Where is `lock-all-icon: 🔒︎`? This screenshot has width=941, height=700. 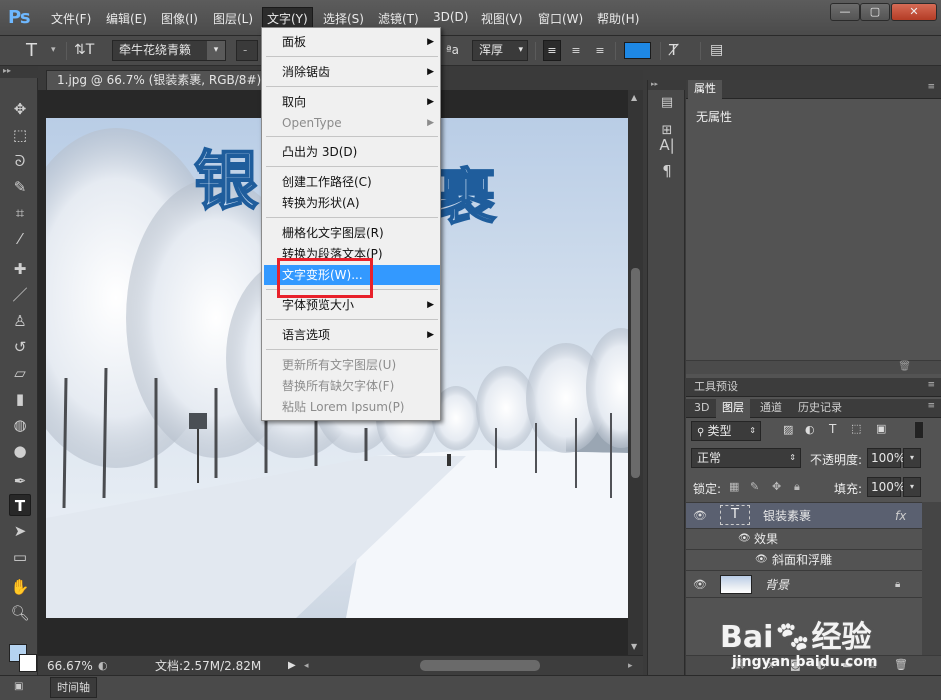
lock-all-icon: 🔒︎ is located at coordinates (797, 487).